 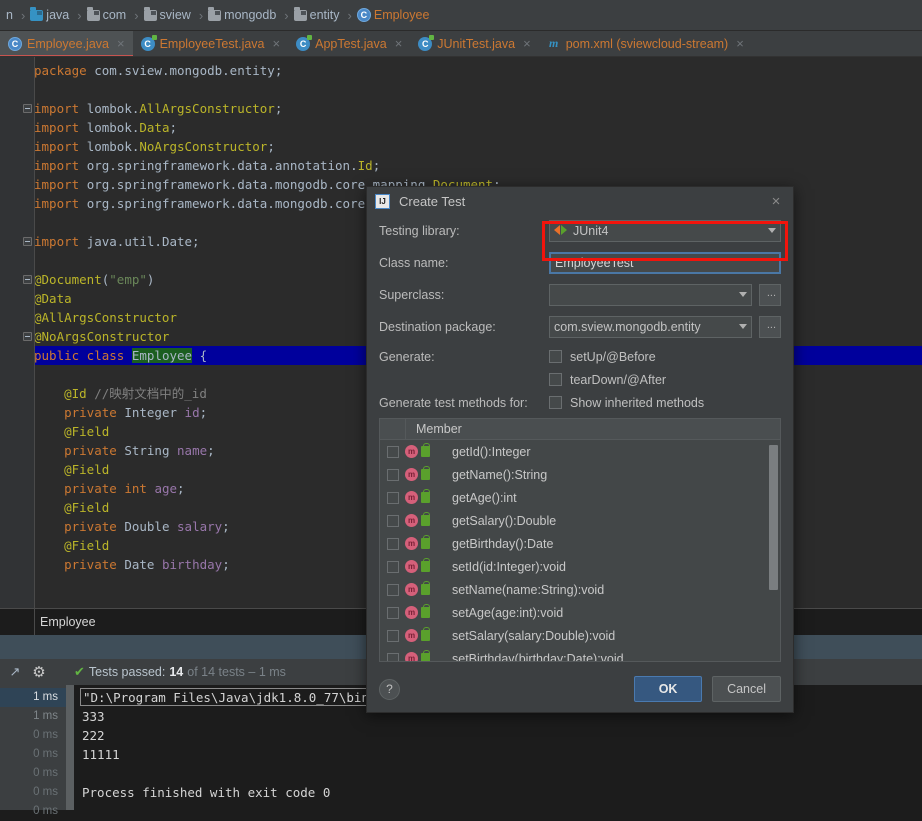 I want to click on gear-icon: ⚙, so click(x=39, y=672).